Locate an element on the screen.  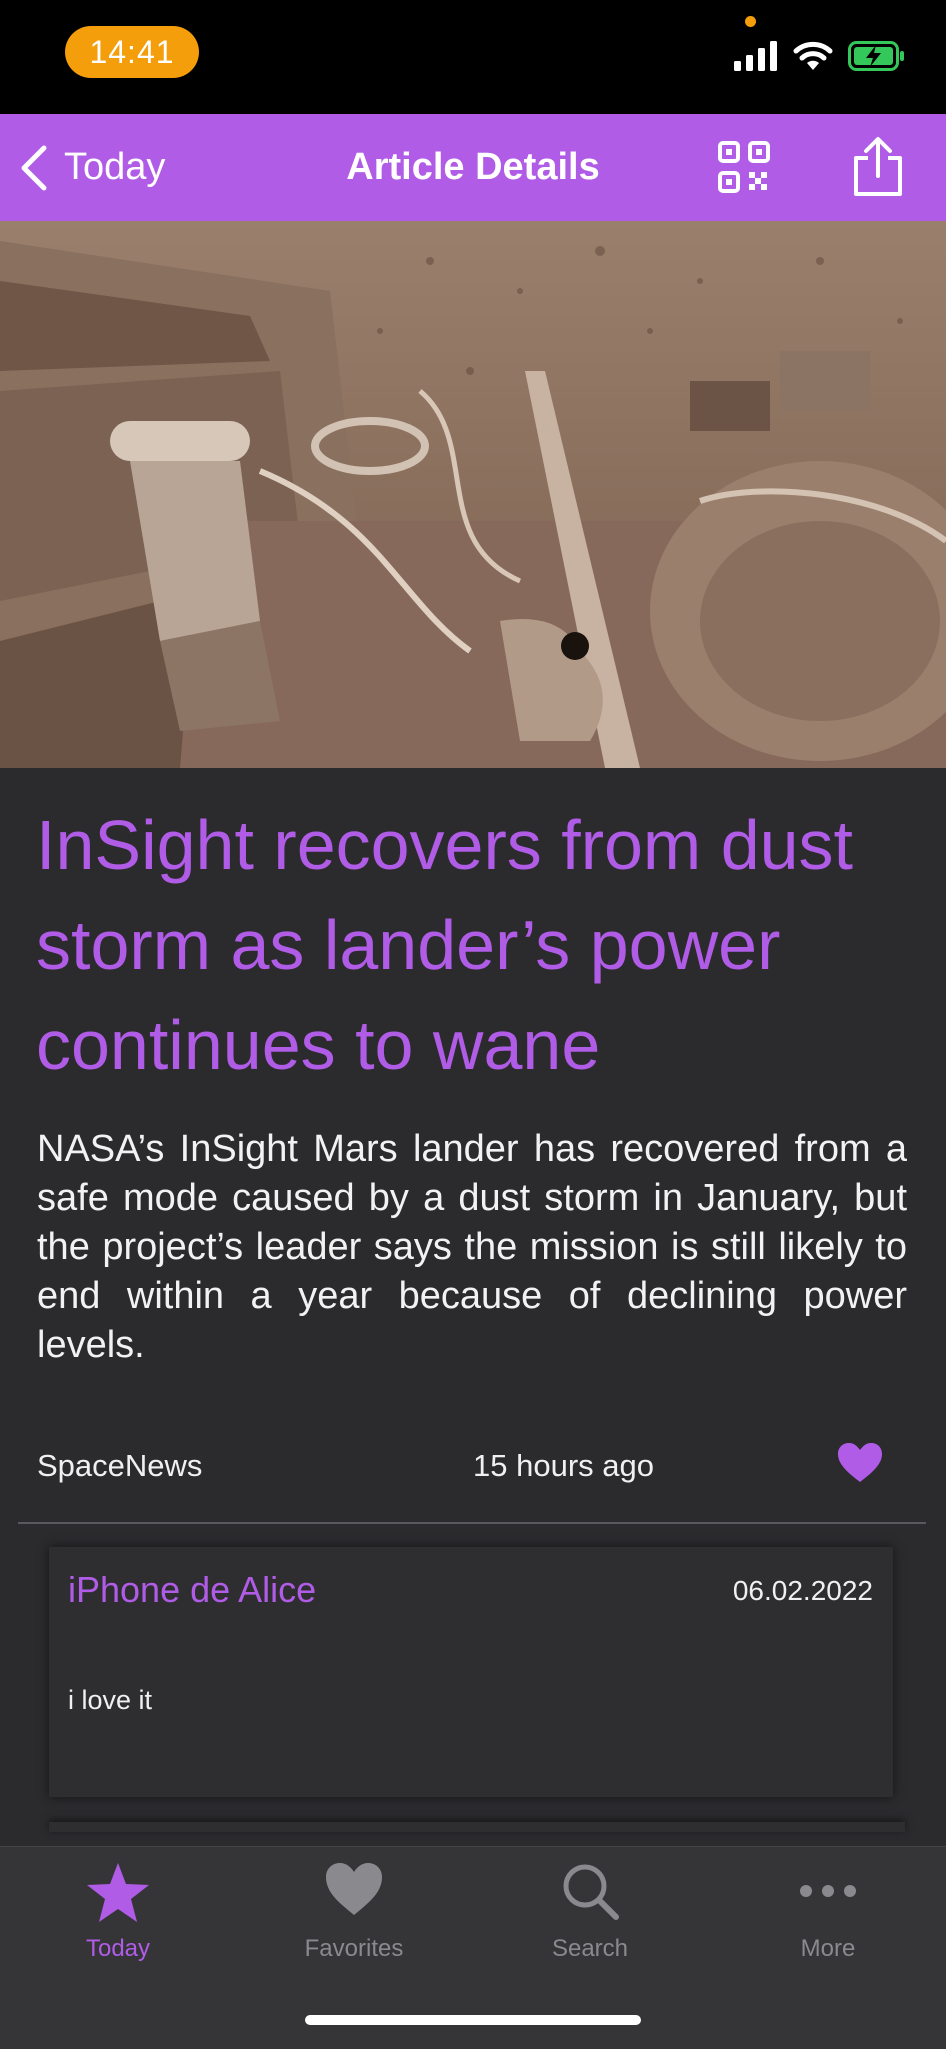
article-meta: SpaceNews 15 hours ago is located at coordinates (460, 1465).